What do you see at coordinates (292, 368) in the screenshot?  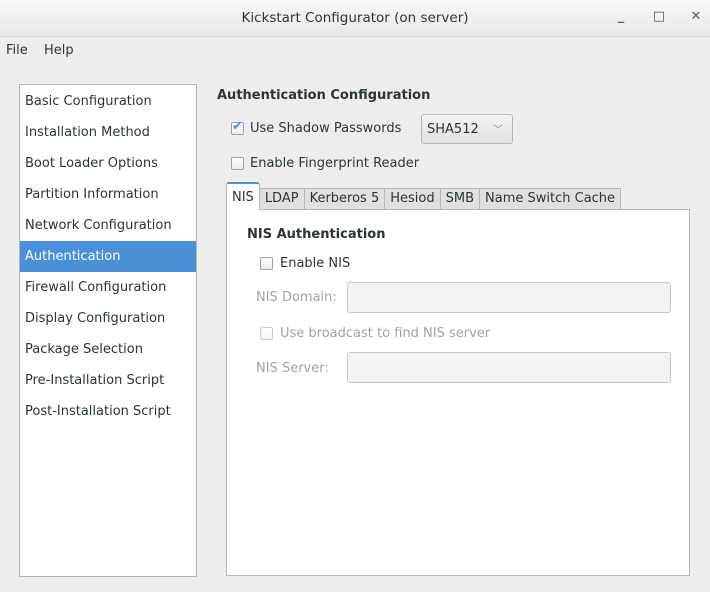 I see `nis-server-label: NIS Server:` at bounding box center [292, 368].